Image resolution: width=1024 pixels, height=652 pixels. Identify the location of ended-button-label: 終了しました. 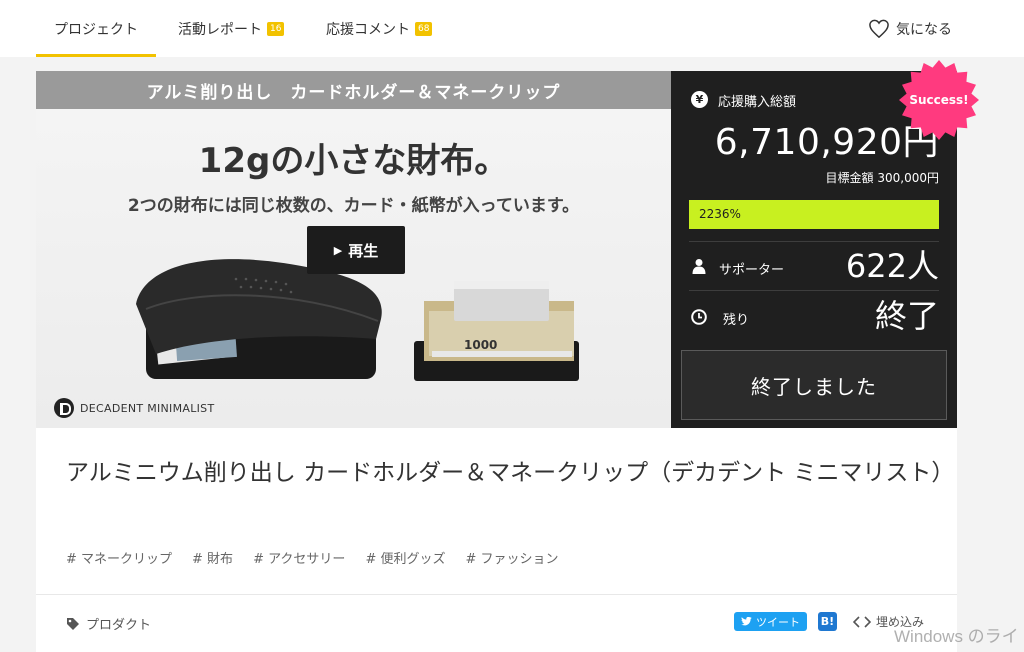
(814, 386).